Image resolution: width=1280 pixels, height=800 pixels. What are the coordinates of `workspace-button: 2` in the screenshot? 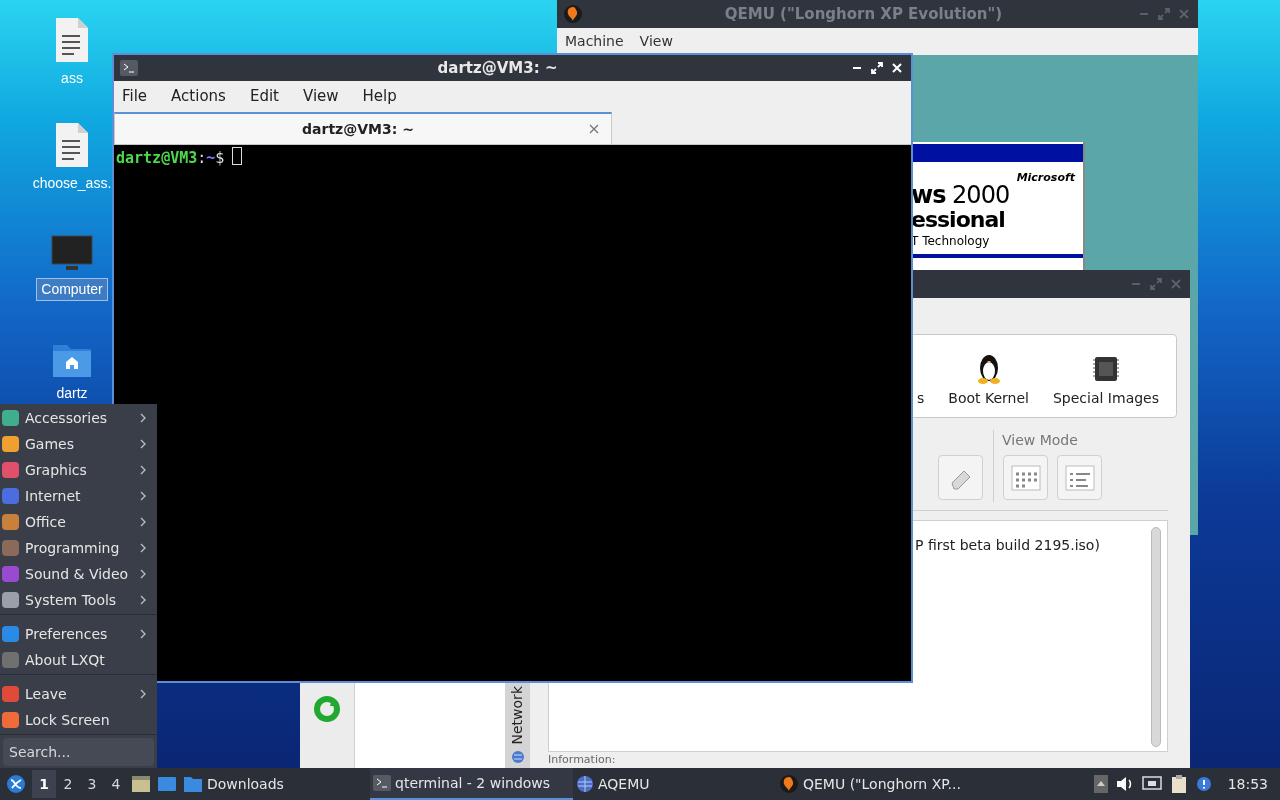 It's located at (68, 784).